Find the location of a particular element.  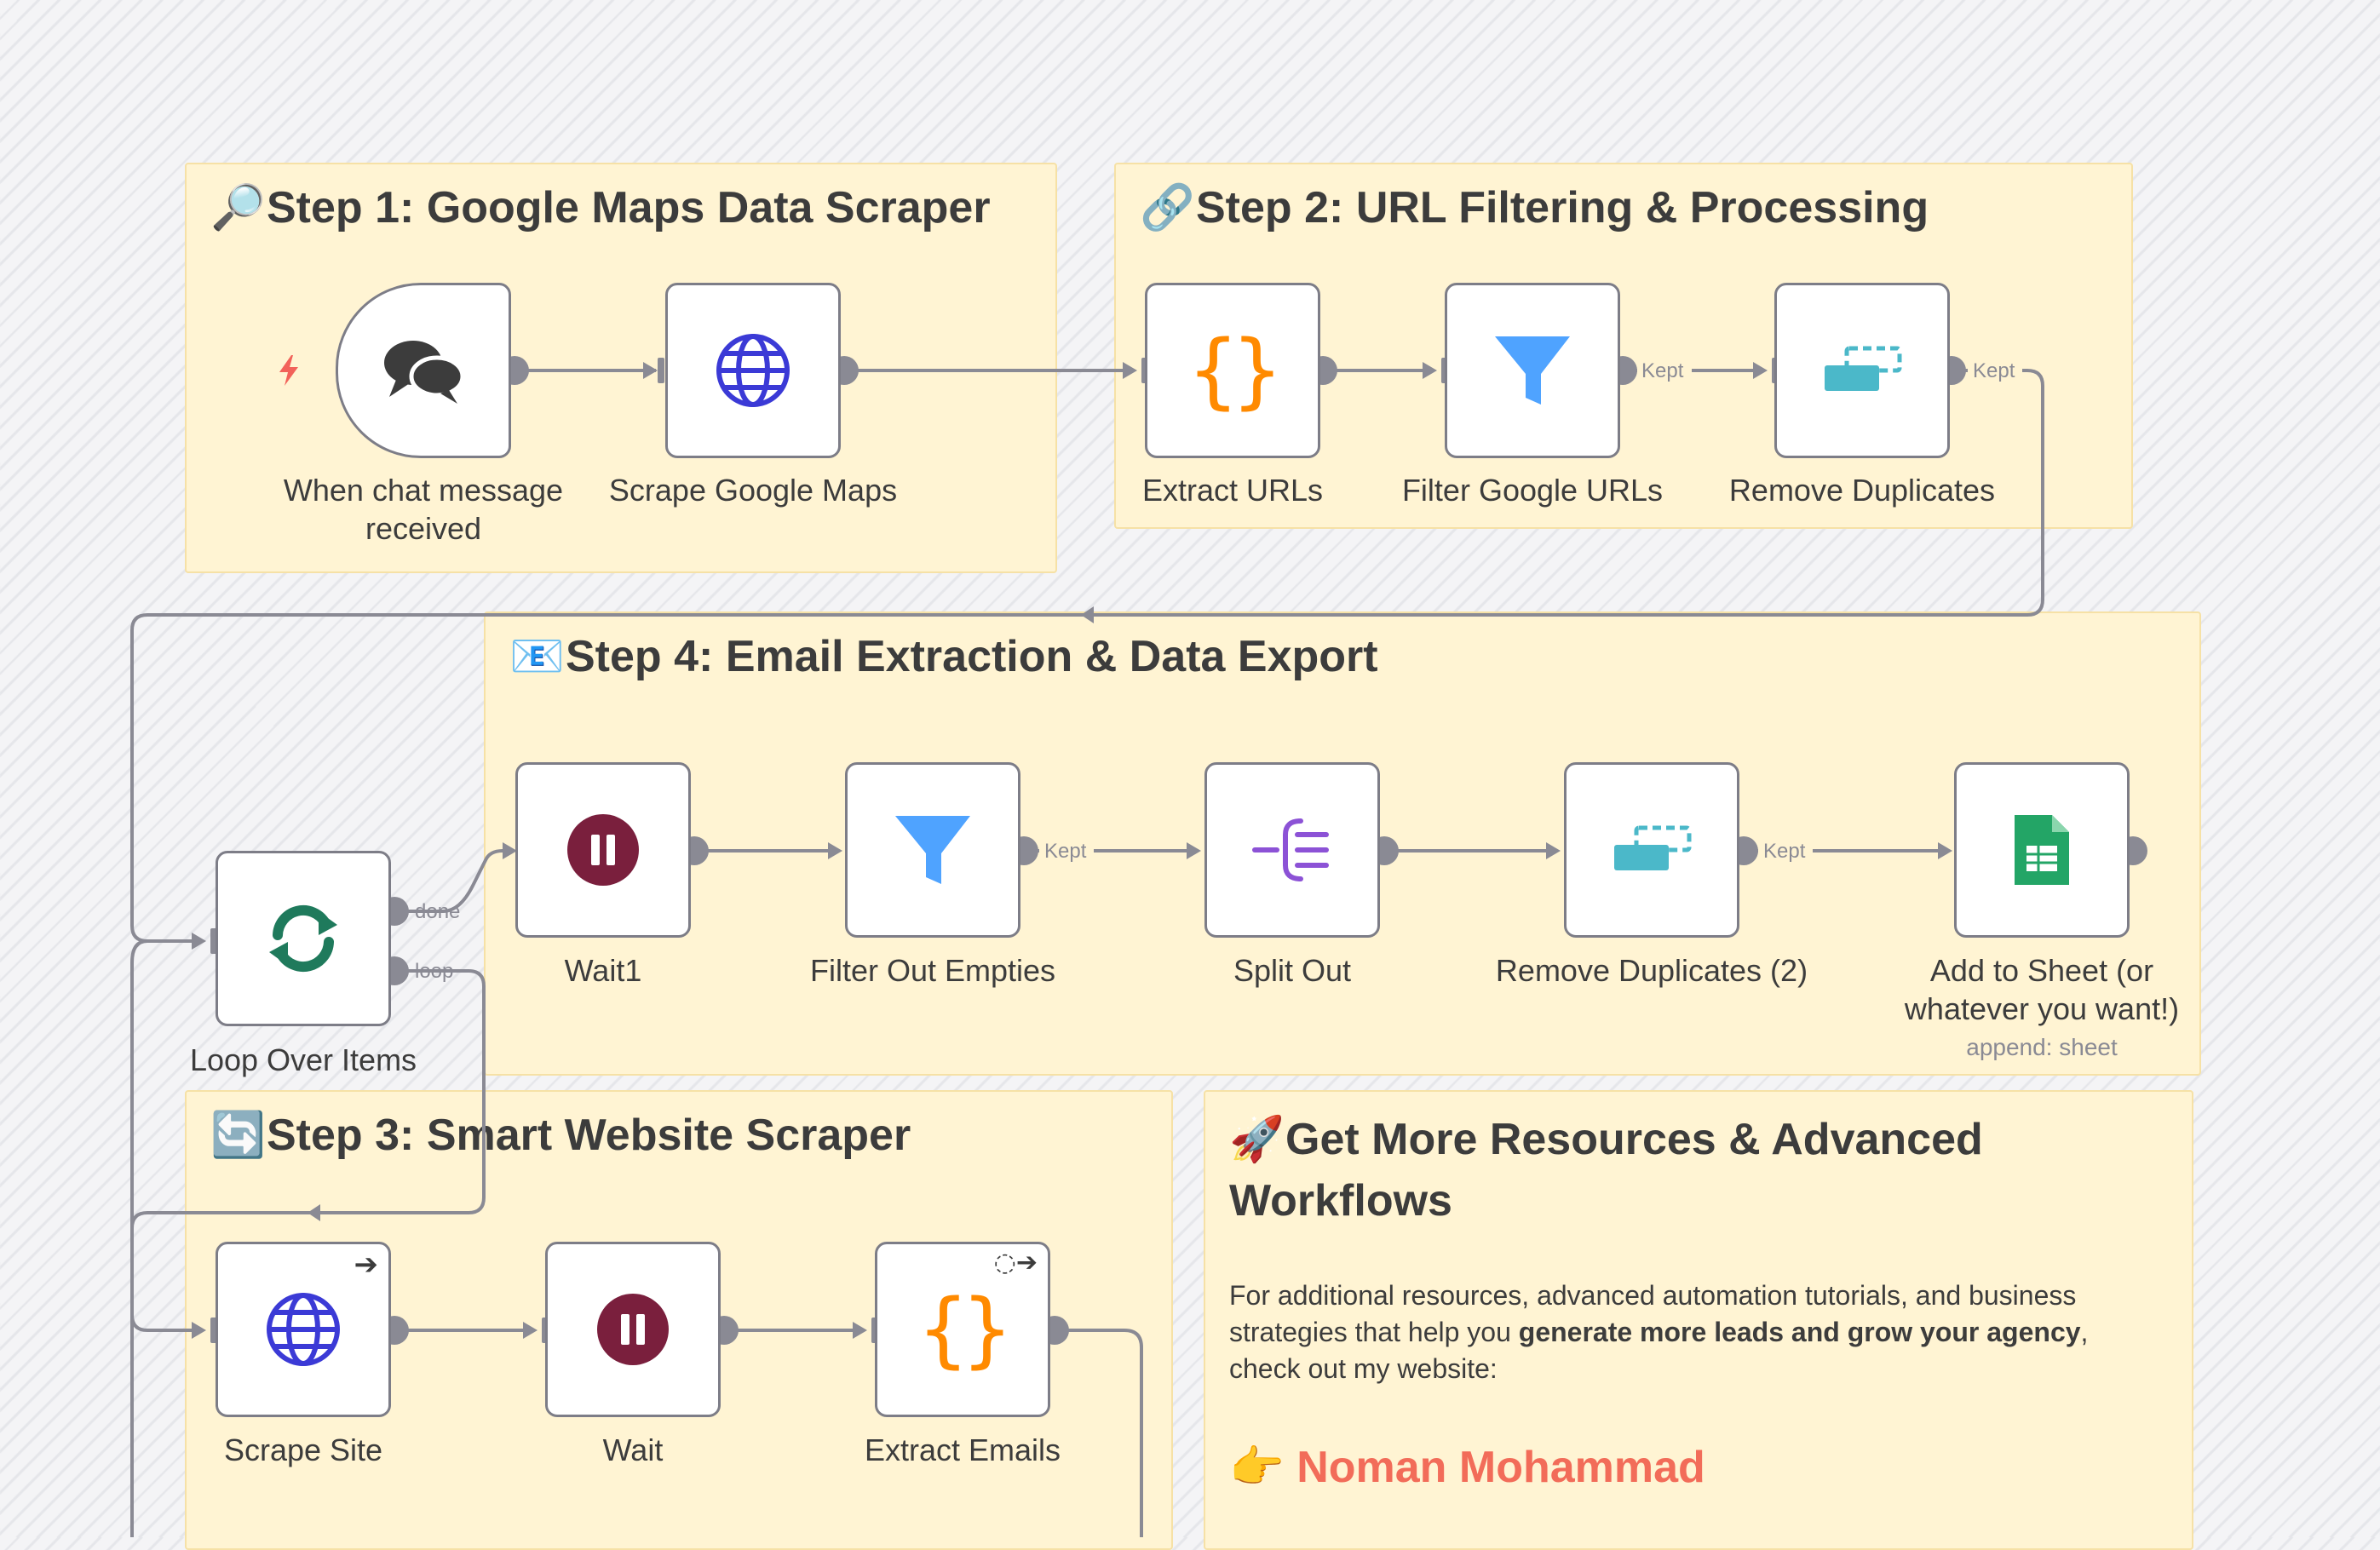

node-scrape-maps is located at coordinates (753, 370).